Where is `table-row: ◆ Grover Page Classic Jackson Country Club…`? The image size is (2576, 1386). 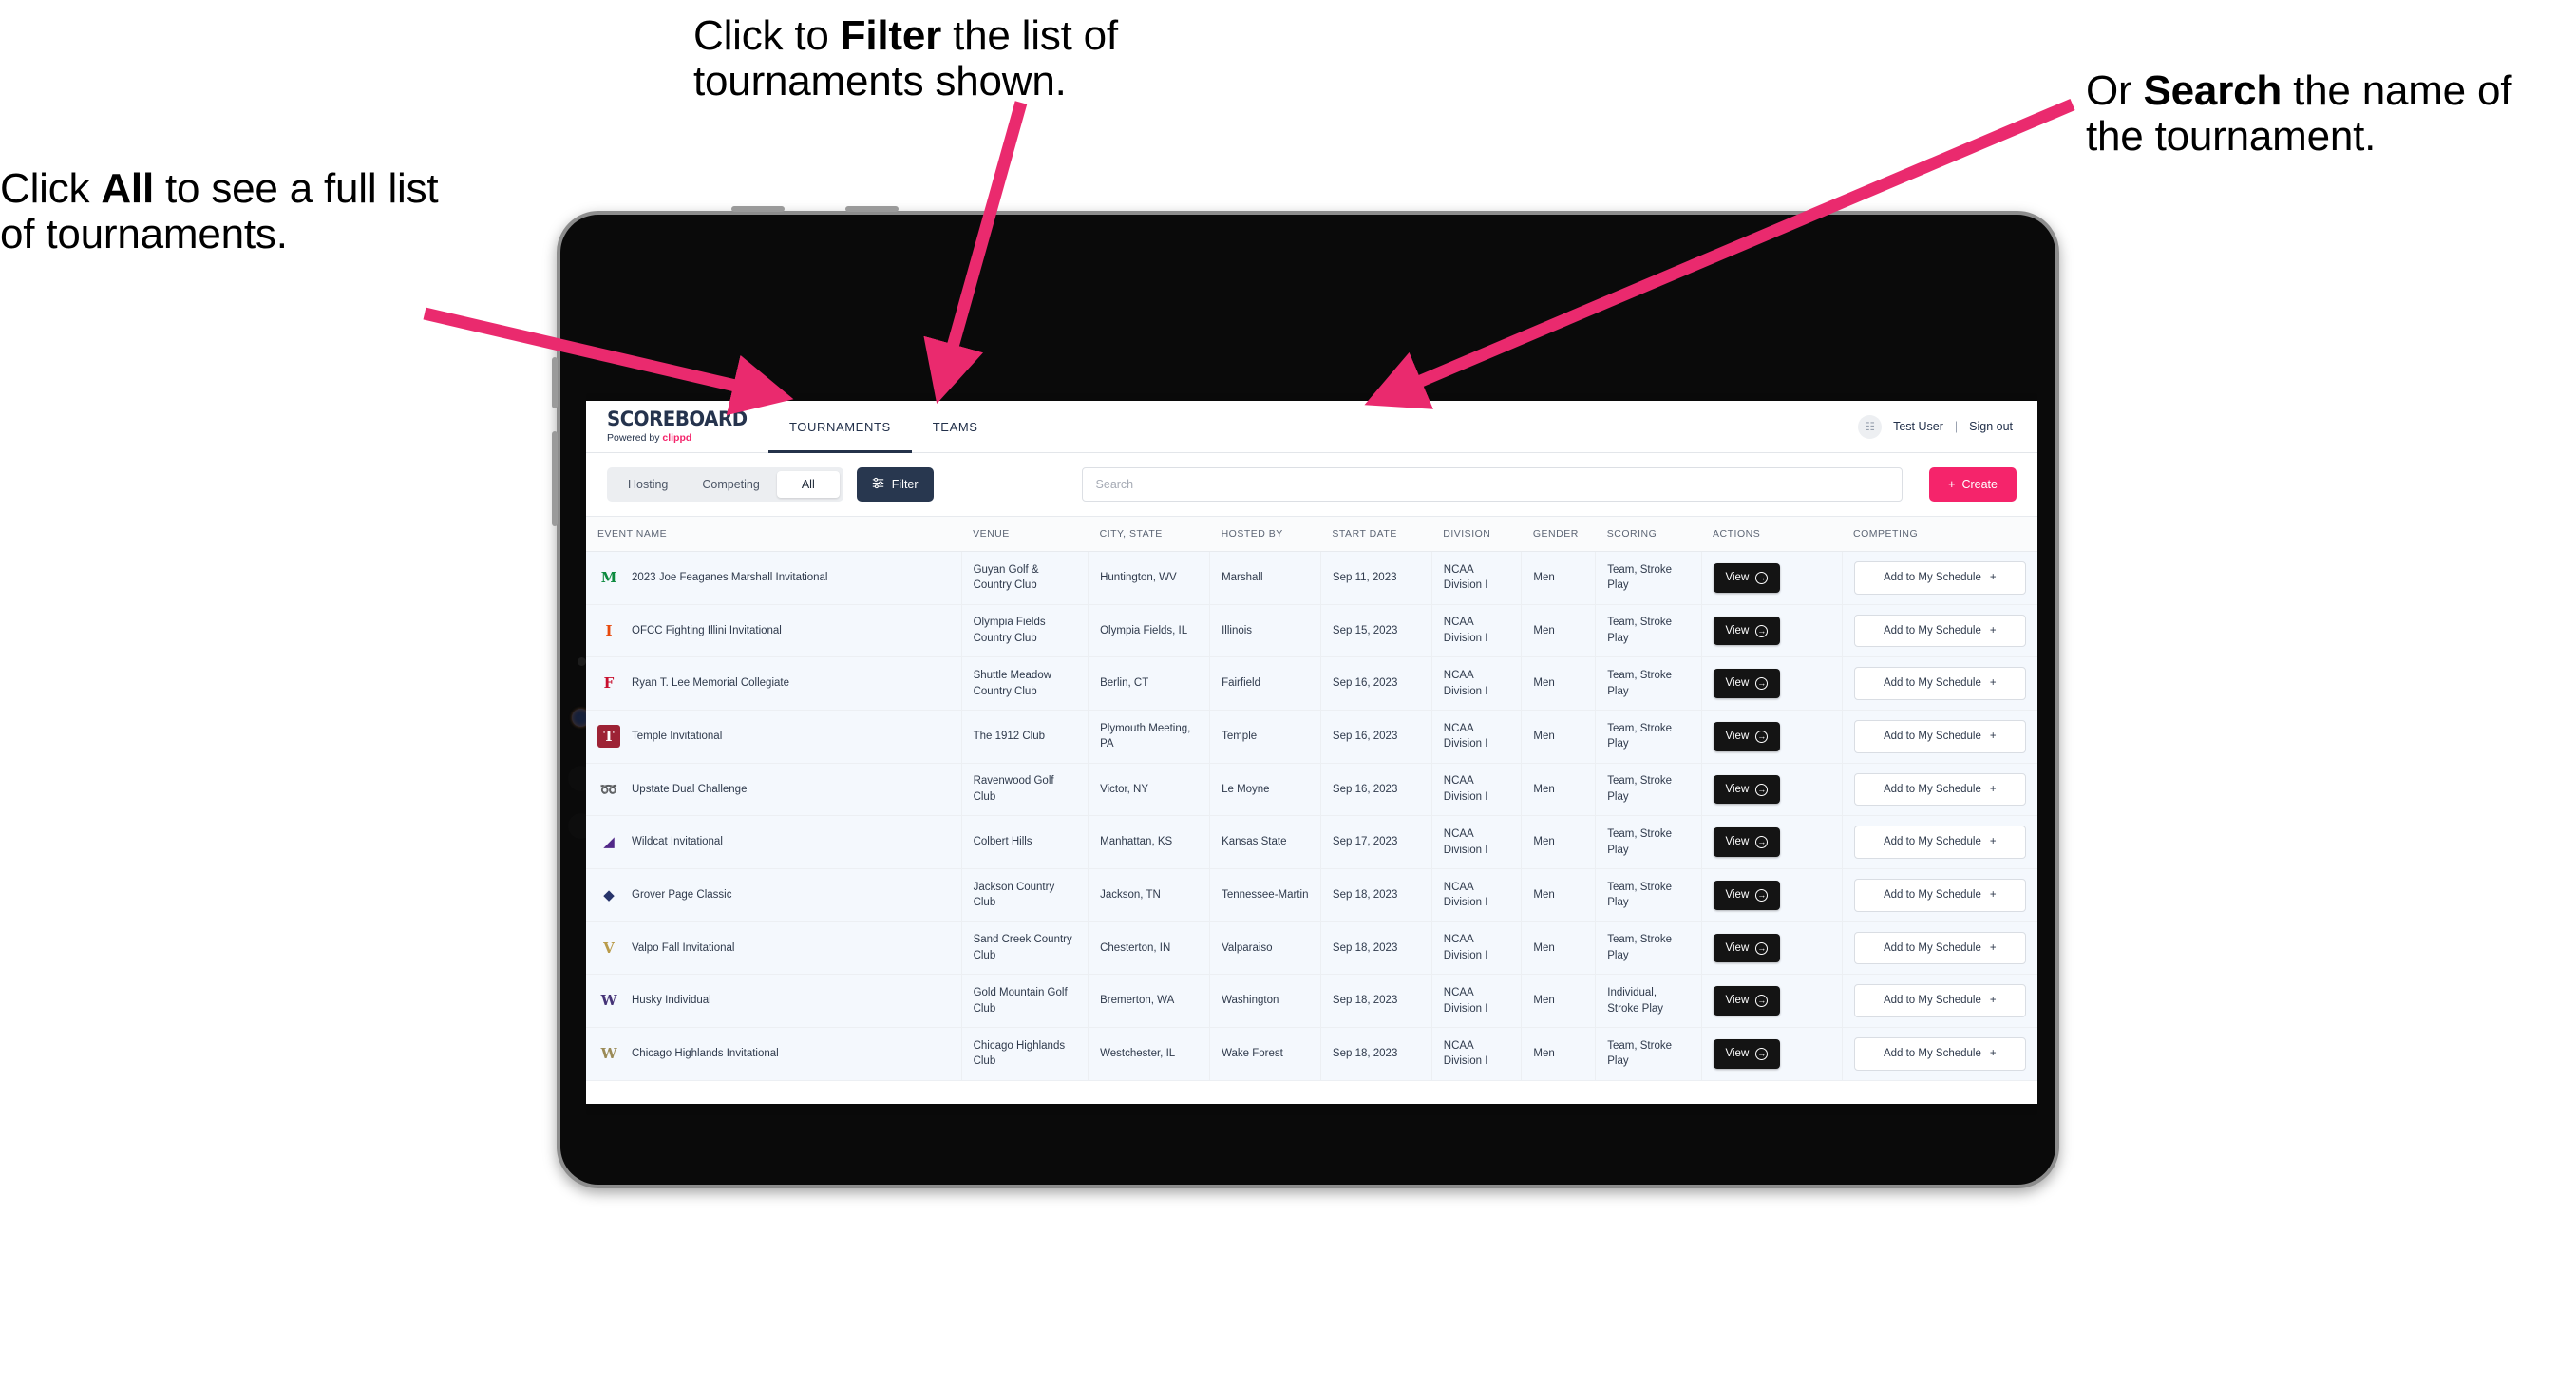 table-row: ◆ Grover Page Classic Jackson Country Club… is located at coordinates (1311, 895).